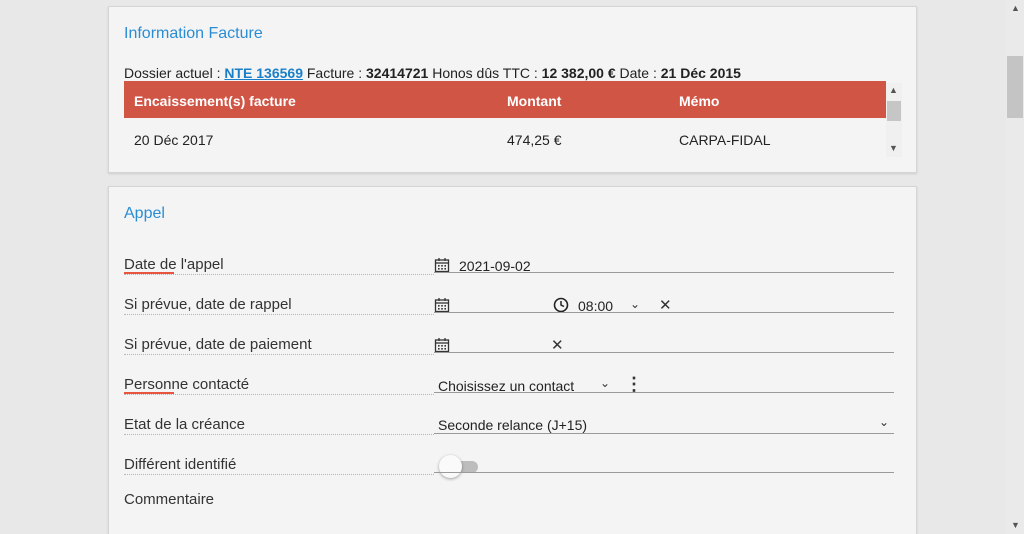 The image size is (1024, 534). I want to click on cell-date: 20 Déc 2017, so click(174, 140).